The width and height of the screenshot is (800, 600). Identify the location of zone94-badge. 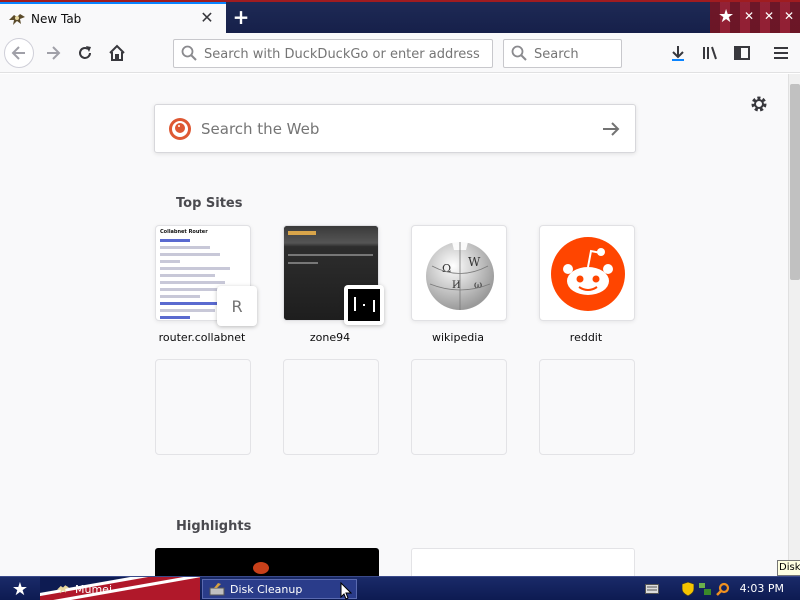
(364, 305).